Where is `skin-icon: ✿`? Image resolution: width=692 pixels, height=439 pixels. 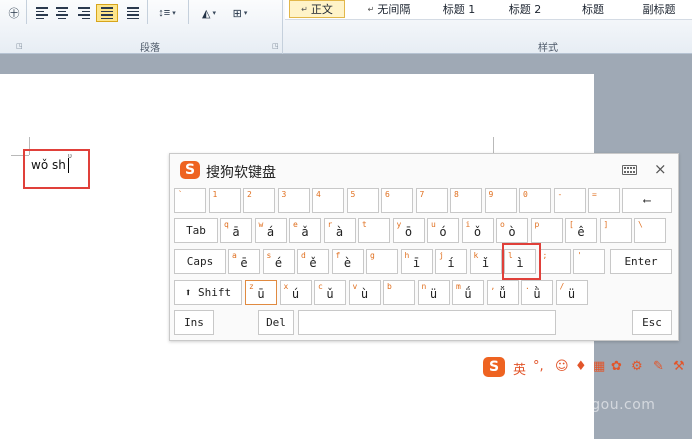 skin-icon: ✿ is located at coordinates (616, 366).